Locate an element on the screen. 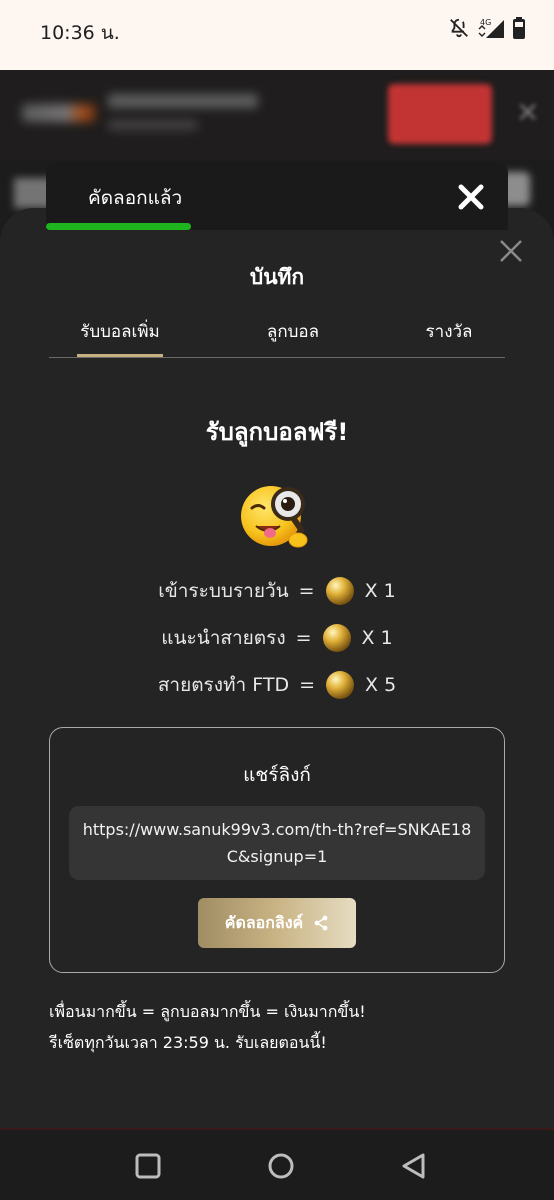 The image size is (554, 1200). recents-icon is located at coordinates (148, 1166).